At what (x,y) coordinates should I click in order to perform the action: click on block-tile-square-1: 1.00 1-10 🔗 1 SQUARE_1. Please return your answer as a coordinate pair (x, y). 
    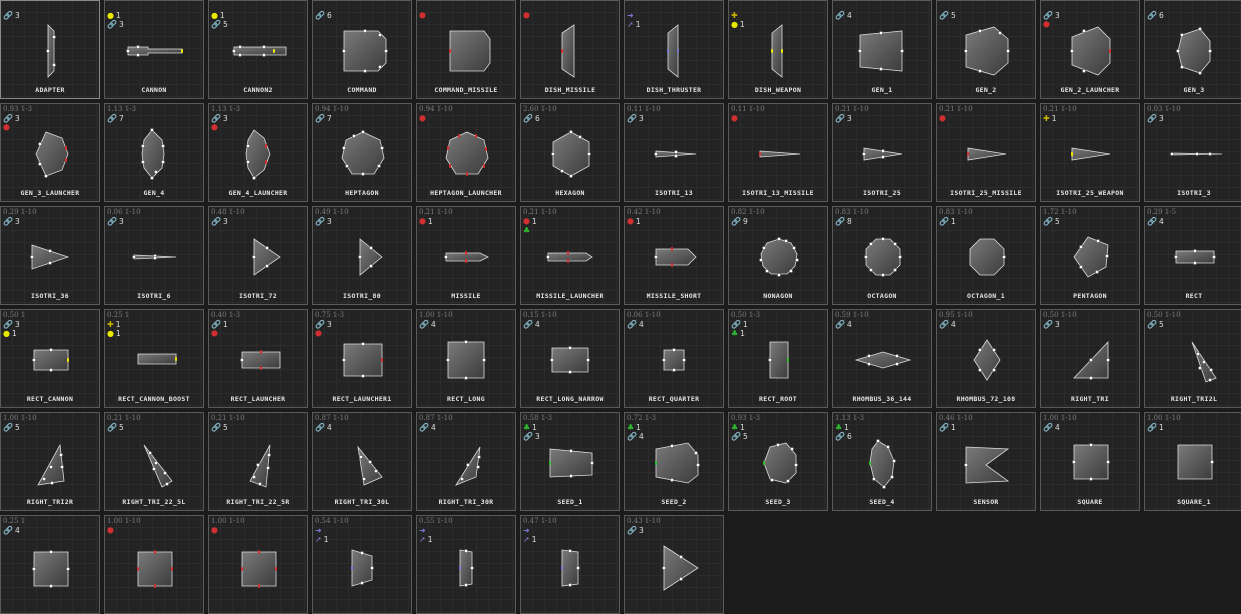
    Looking at the image, I should click on (1192, 461).